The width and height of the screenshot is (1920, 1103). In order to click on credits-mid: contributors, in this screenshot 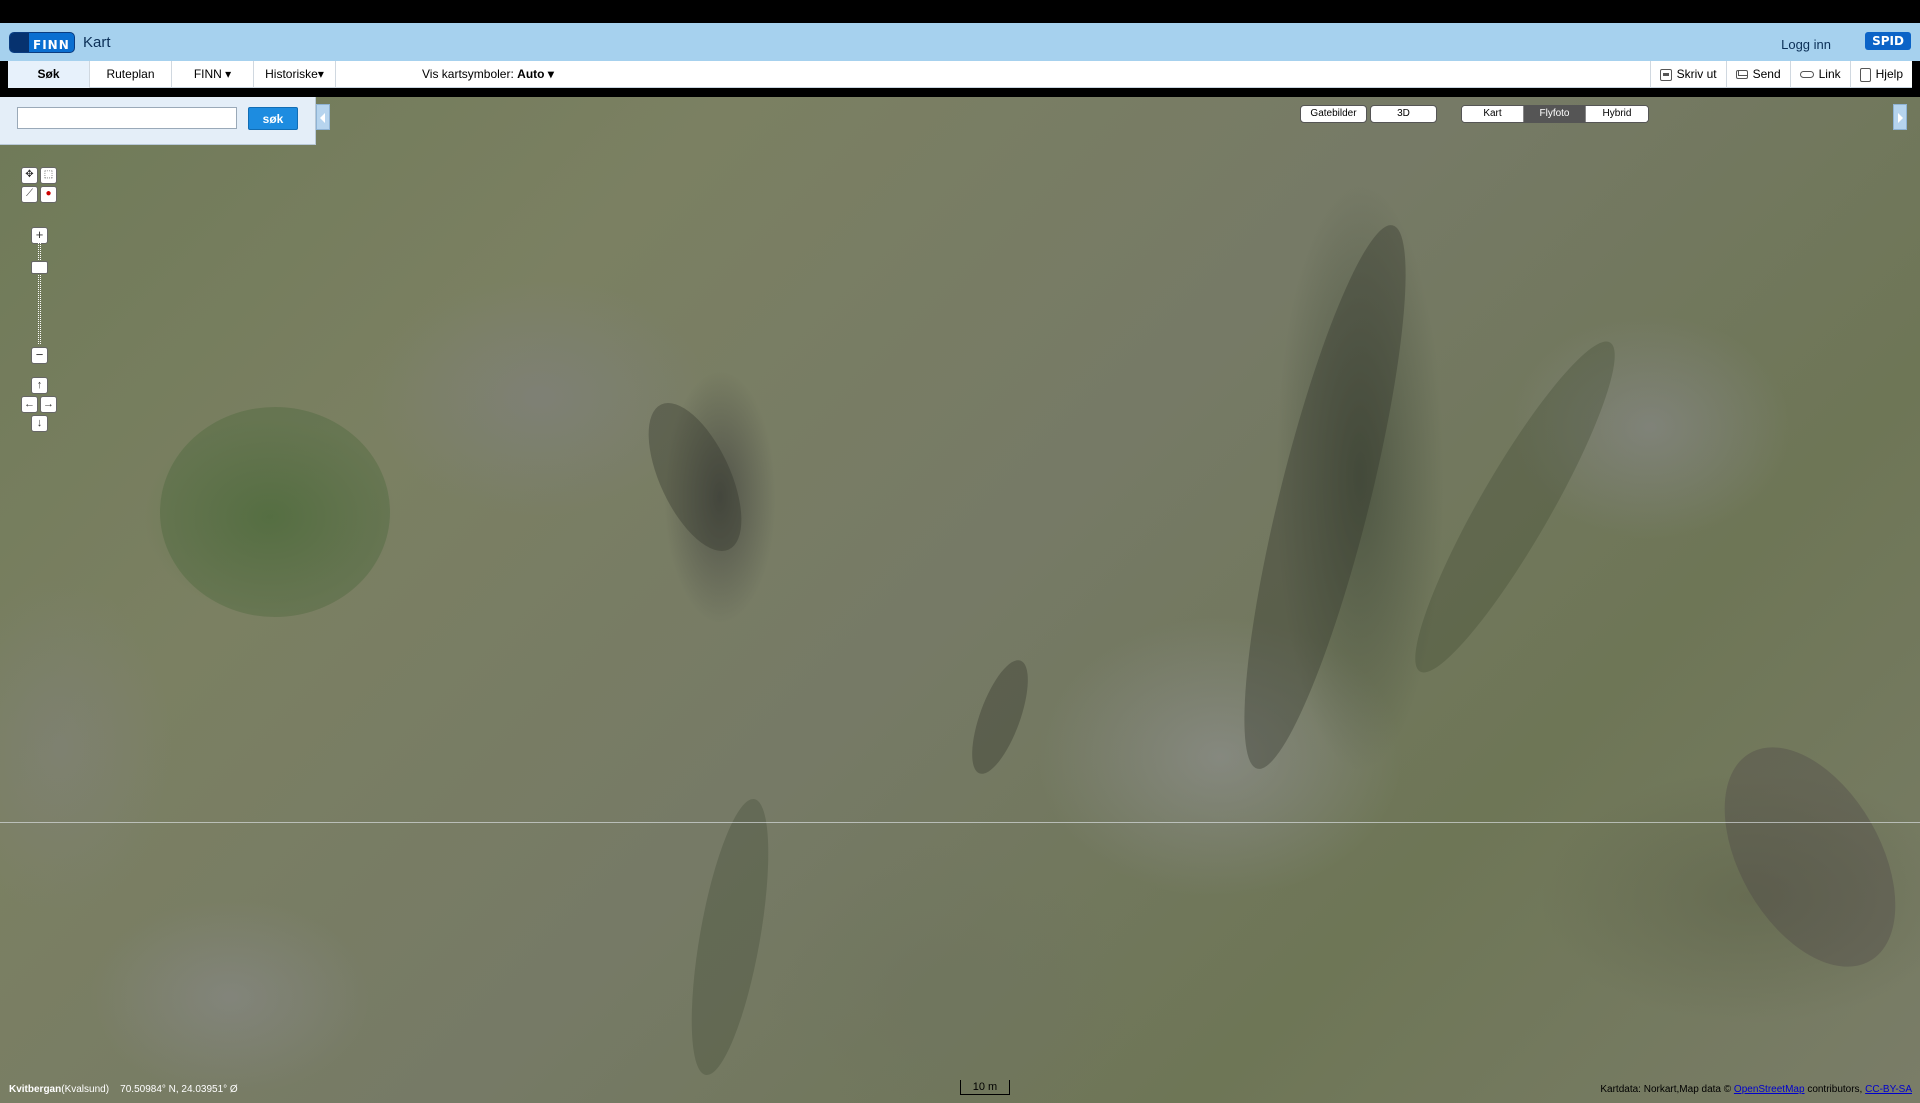, I will do `click(1835, 1089)`.